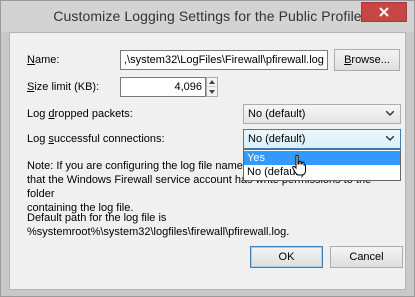 The width and height of the screenshot is (415, 297). What do you see at coordinates (366, 257) in the screenshot?
I see `cancel-button: Cancel` at bounding box center [366, 257].